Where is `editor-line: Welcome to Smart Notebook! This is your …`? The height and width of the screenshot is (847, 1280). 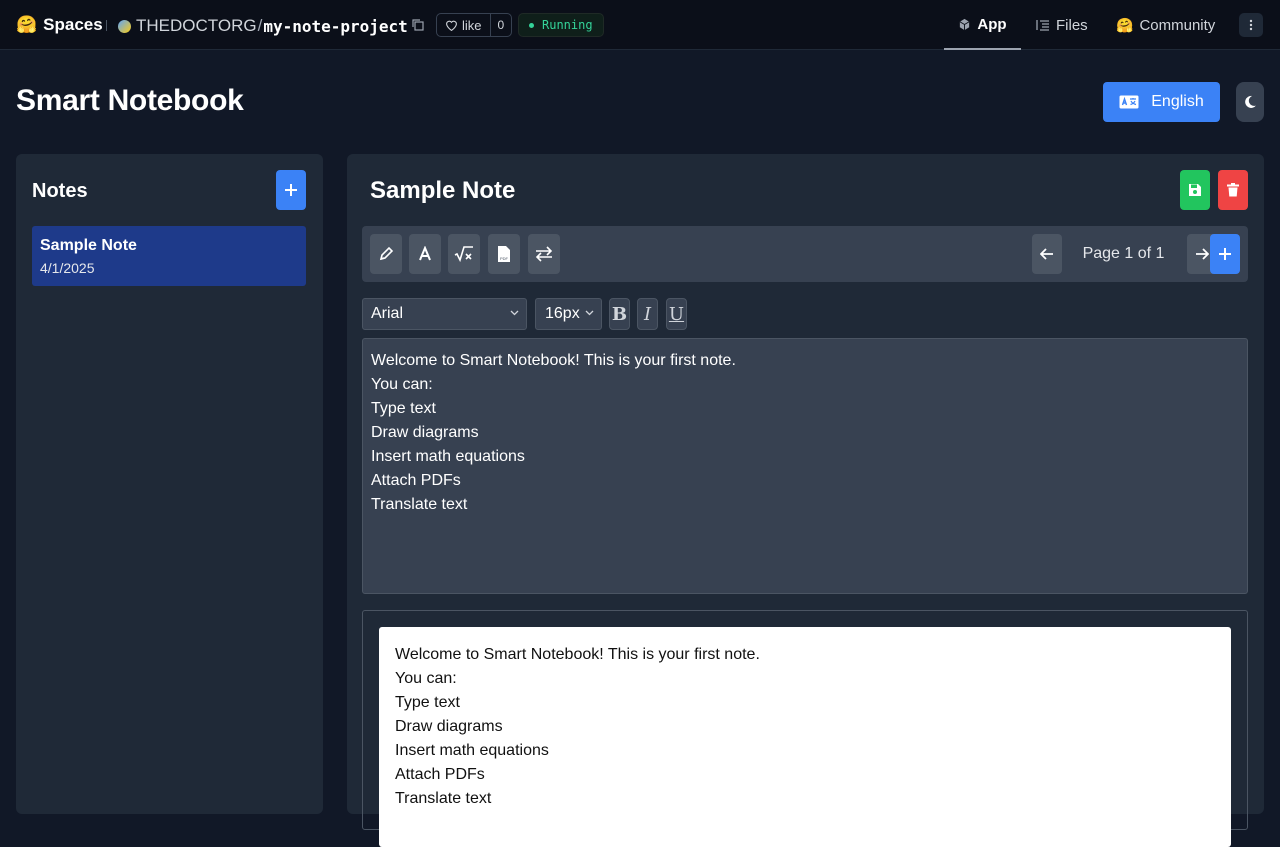
editor-line: Welcome to Smart Notebook! This is your … is located at coordinates (553, 360).